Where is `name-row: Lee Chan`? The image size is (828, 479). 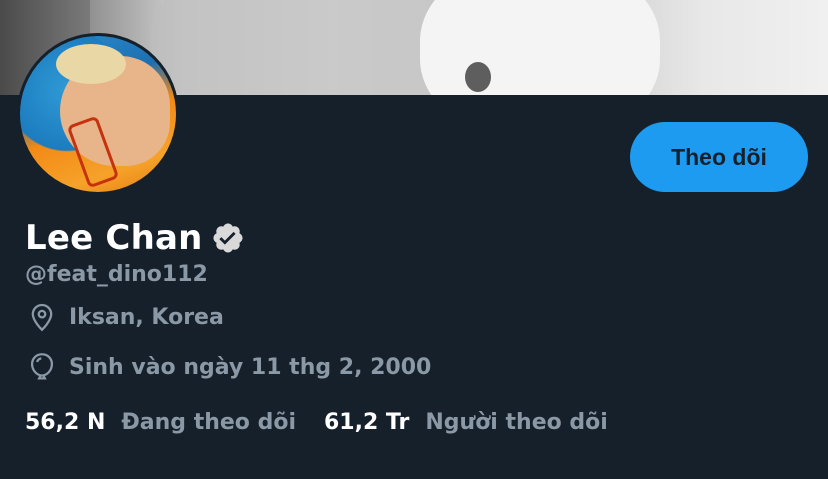
name-row: Lee Chan is located at coordinates (135, 238).